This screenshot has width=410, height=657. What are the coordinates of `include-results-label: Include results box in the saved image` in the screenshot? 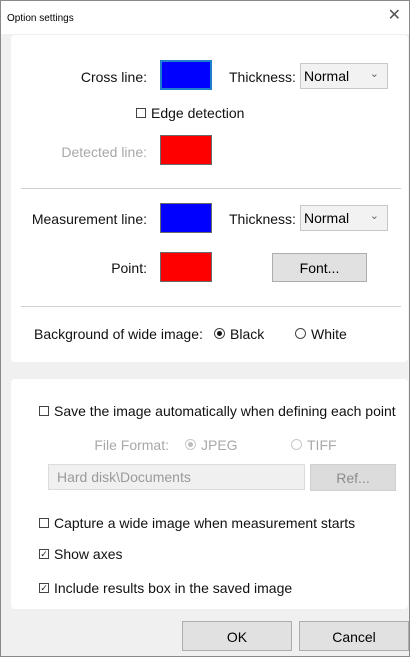 It's located at (173, 588).